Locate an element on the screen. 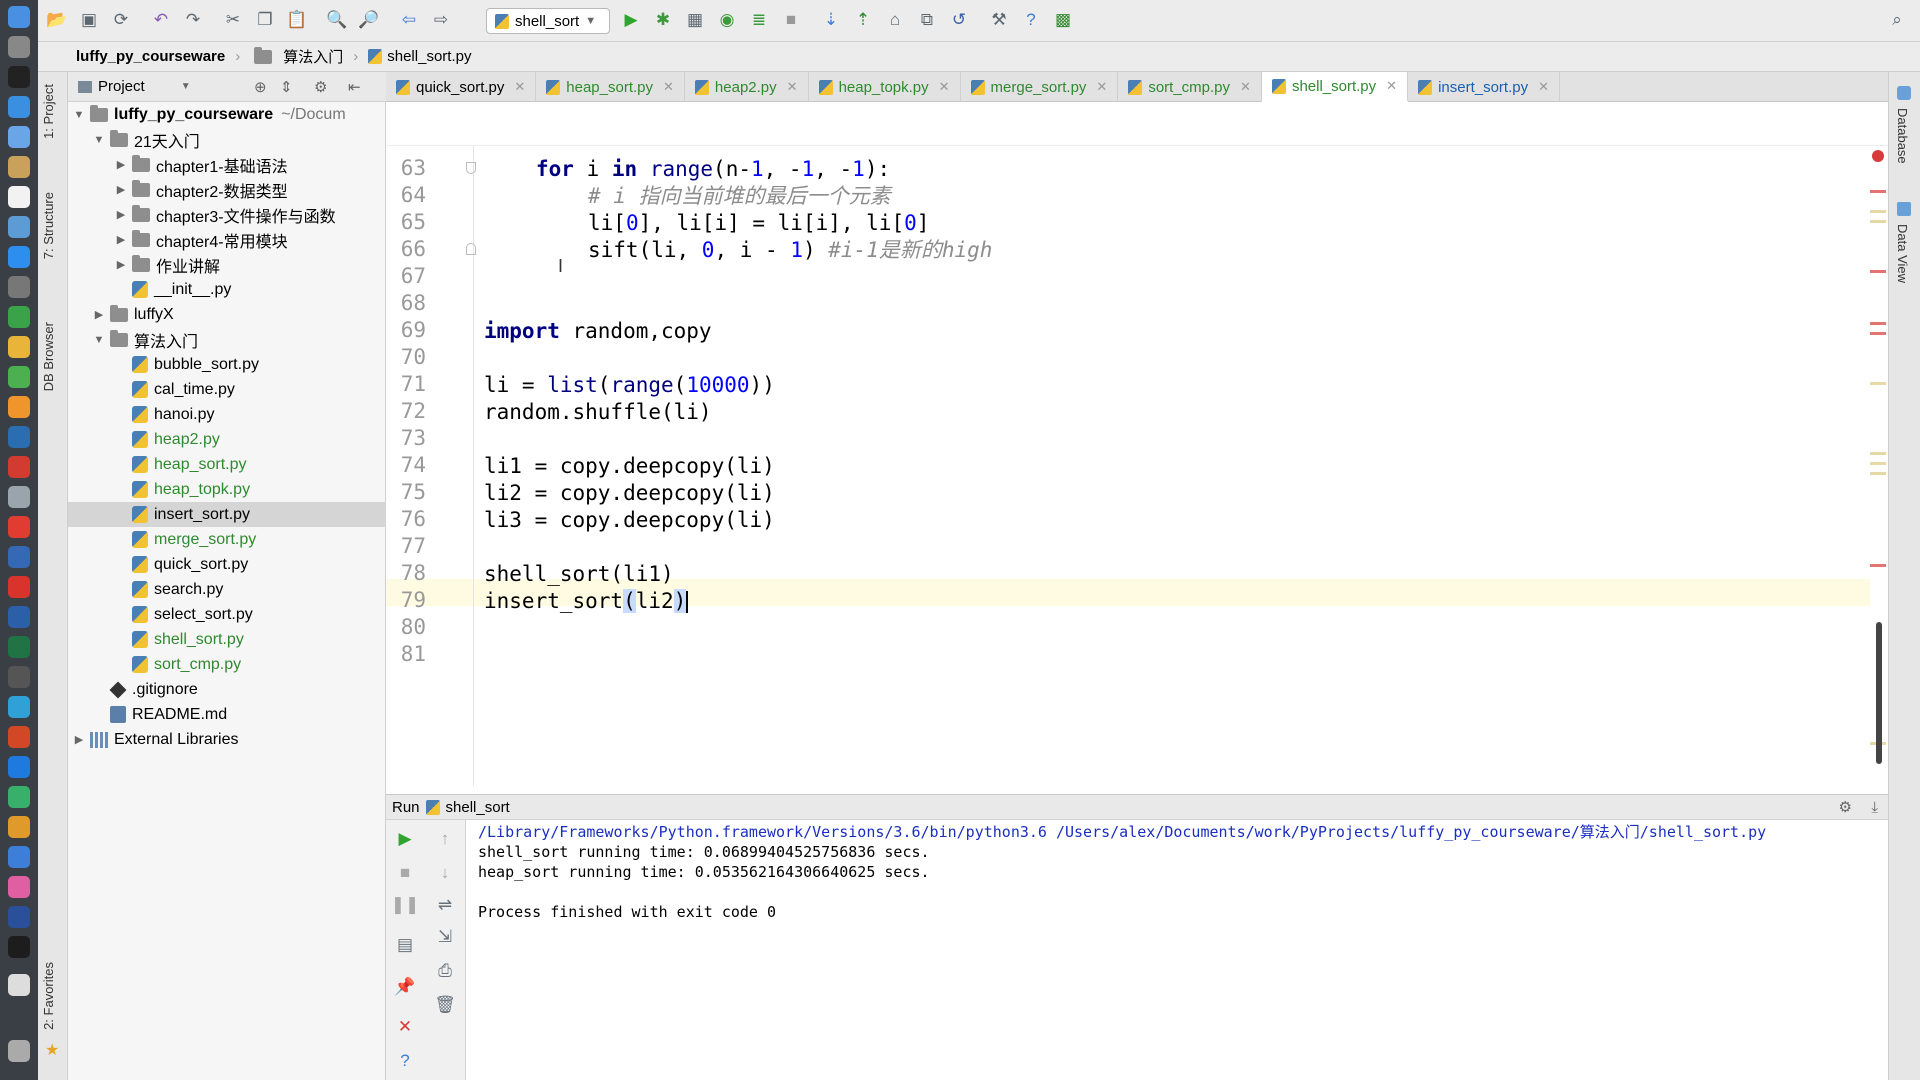 This screenshot has width=1920, height=1080. back-icon: ⇦ is located at coordinates (409, 20).